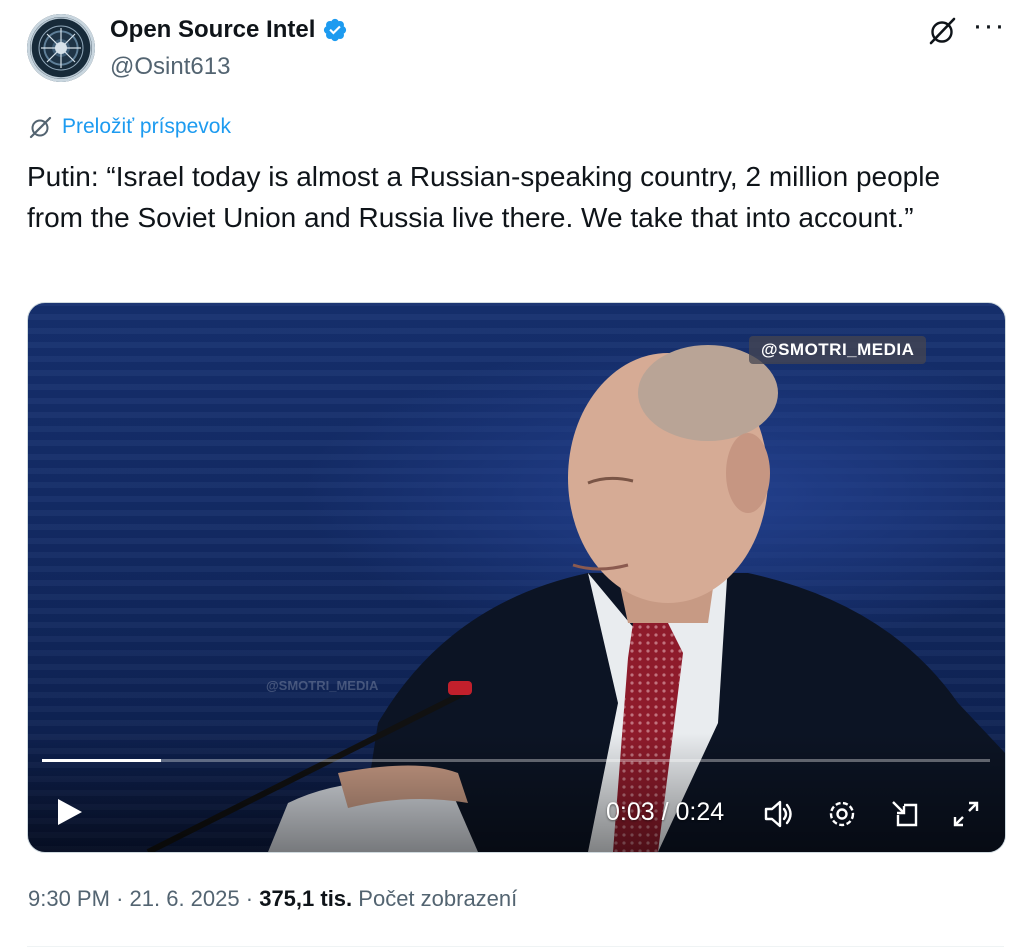  I want to click on tweet-date: 21. 6. 2025, so click(185, 898).